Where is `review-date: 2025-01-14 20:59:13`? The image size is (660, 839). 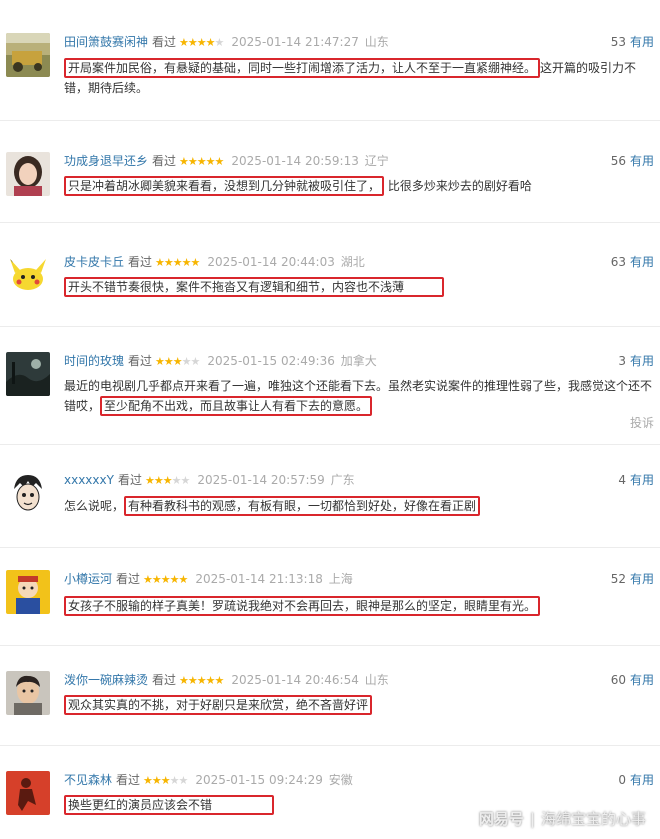 review-date: 2025-01-14 20:59:13 is located at coordinates (295, 161).